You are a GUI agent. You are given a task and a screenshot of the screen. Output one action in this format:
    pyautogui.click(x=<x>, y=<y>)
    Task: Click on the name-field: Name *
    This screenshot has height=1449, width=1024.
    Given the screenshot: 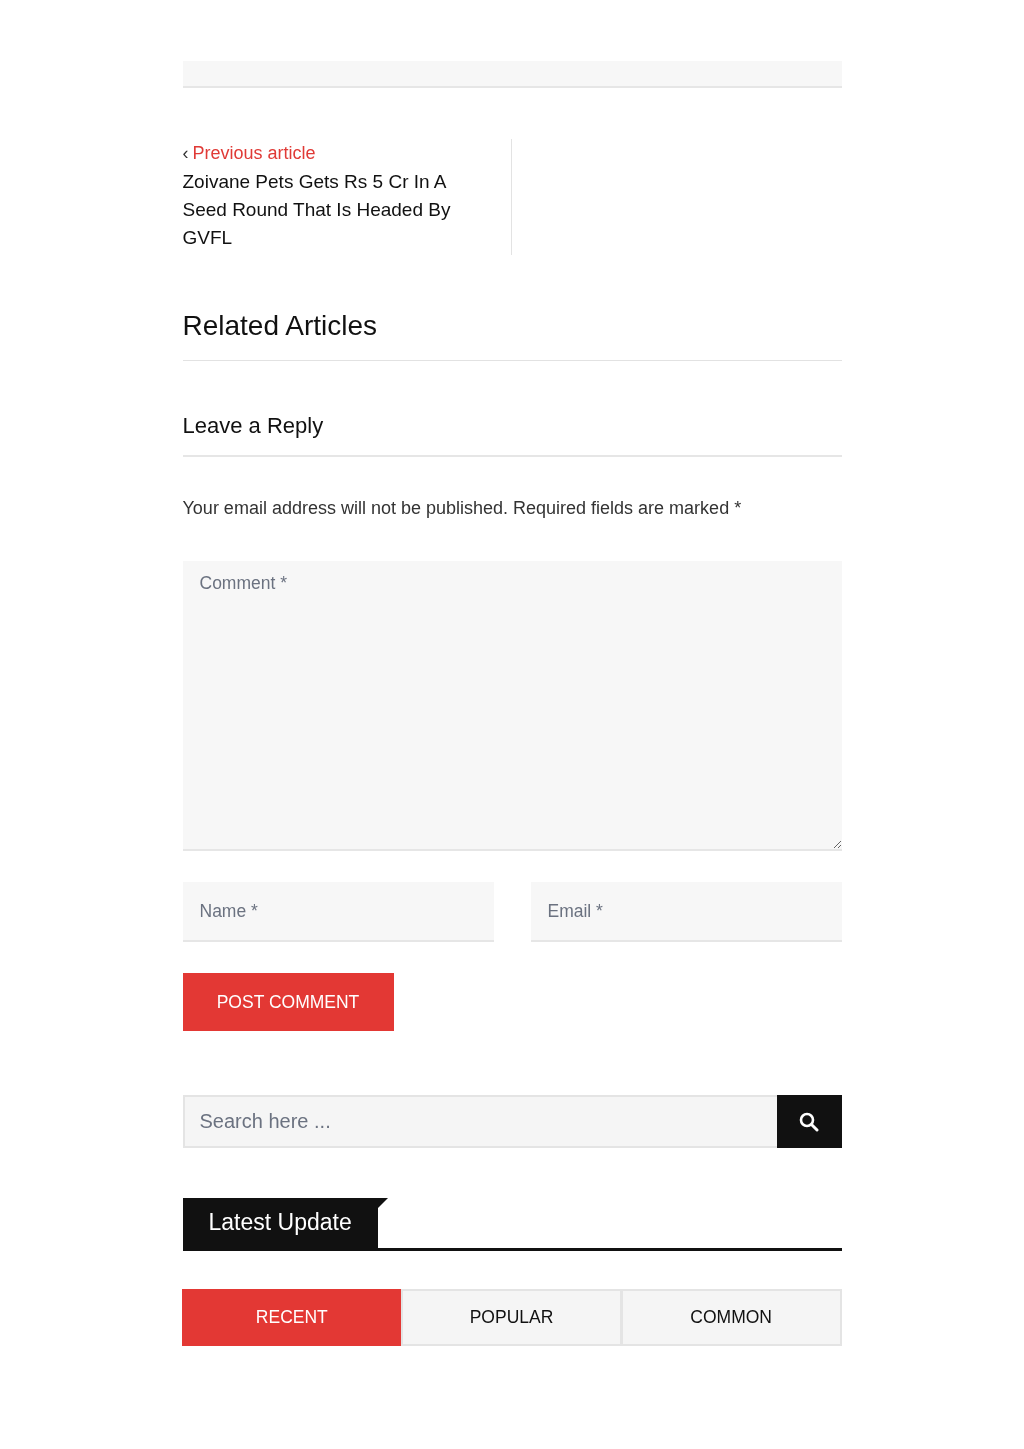 What is the action you would take?
    pyautogui.click(x=338, y=912)
    